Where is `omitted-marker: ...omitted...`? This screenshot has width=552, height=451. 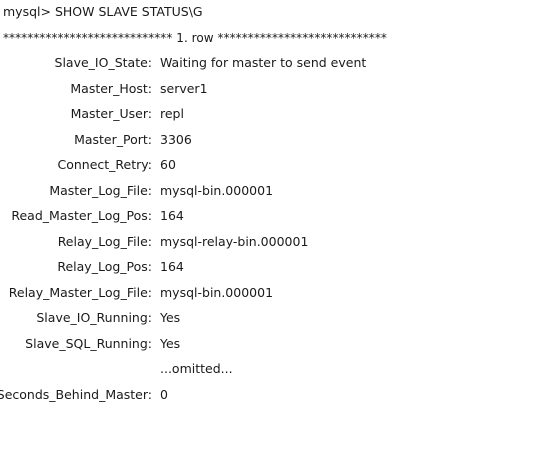
omitted-marker: ...omitted... is located at coordinates (196, 368).